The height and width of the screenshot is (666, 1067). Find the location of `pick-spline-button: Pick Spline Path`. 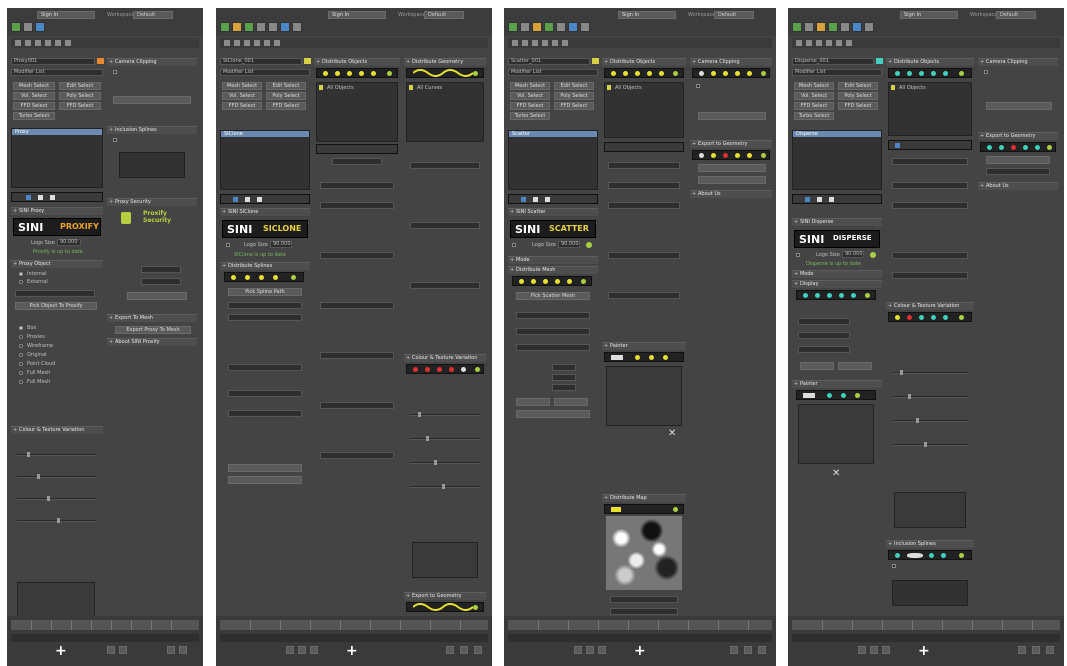

pick-spline-button: Pick Spline Path is located at coordinates (265, 292).